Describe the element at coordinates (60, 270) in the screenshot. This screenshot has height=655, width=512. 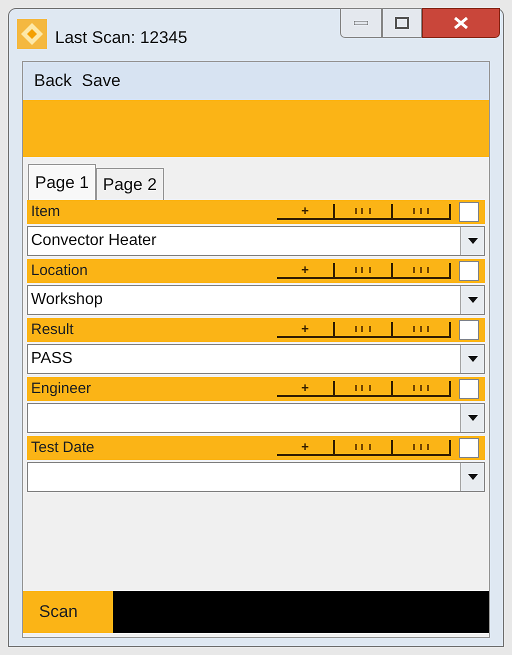
I see `field-label: Location` at that location.